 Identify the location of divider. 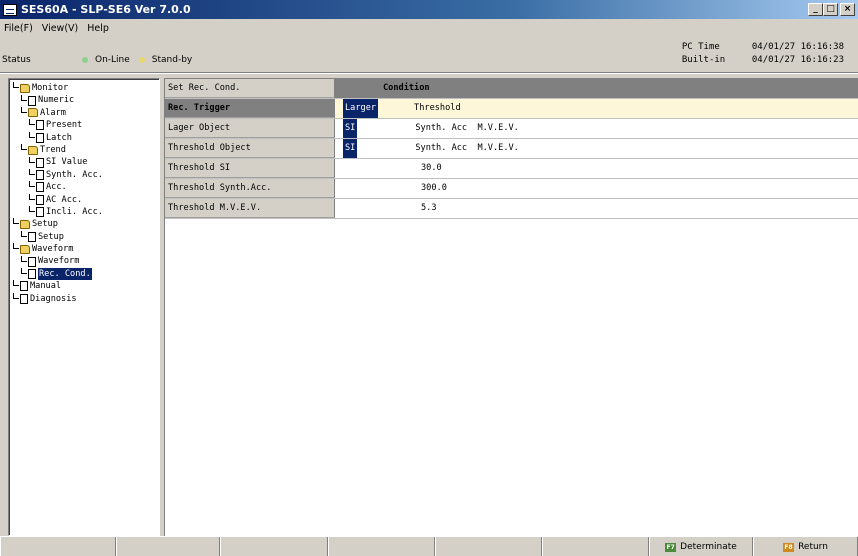
(429, 73).